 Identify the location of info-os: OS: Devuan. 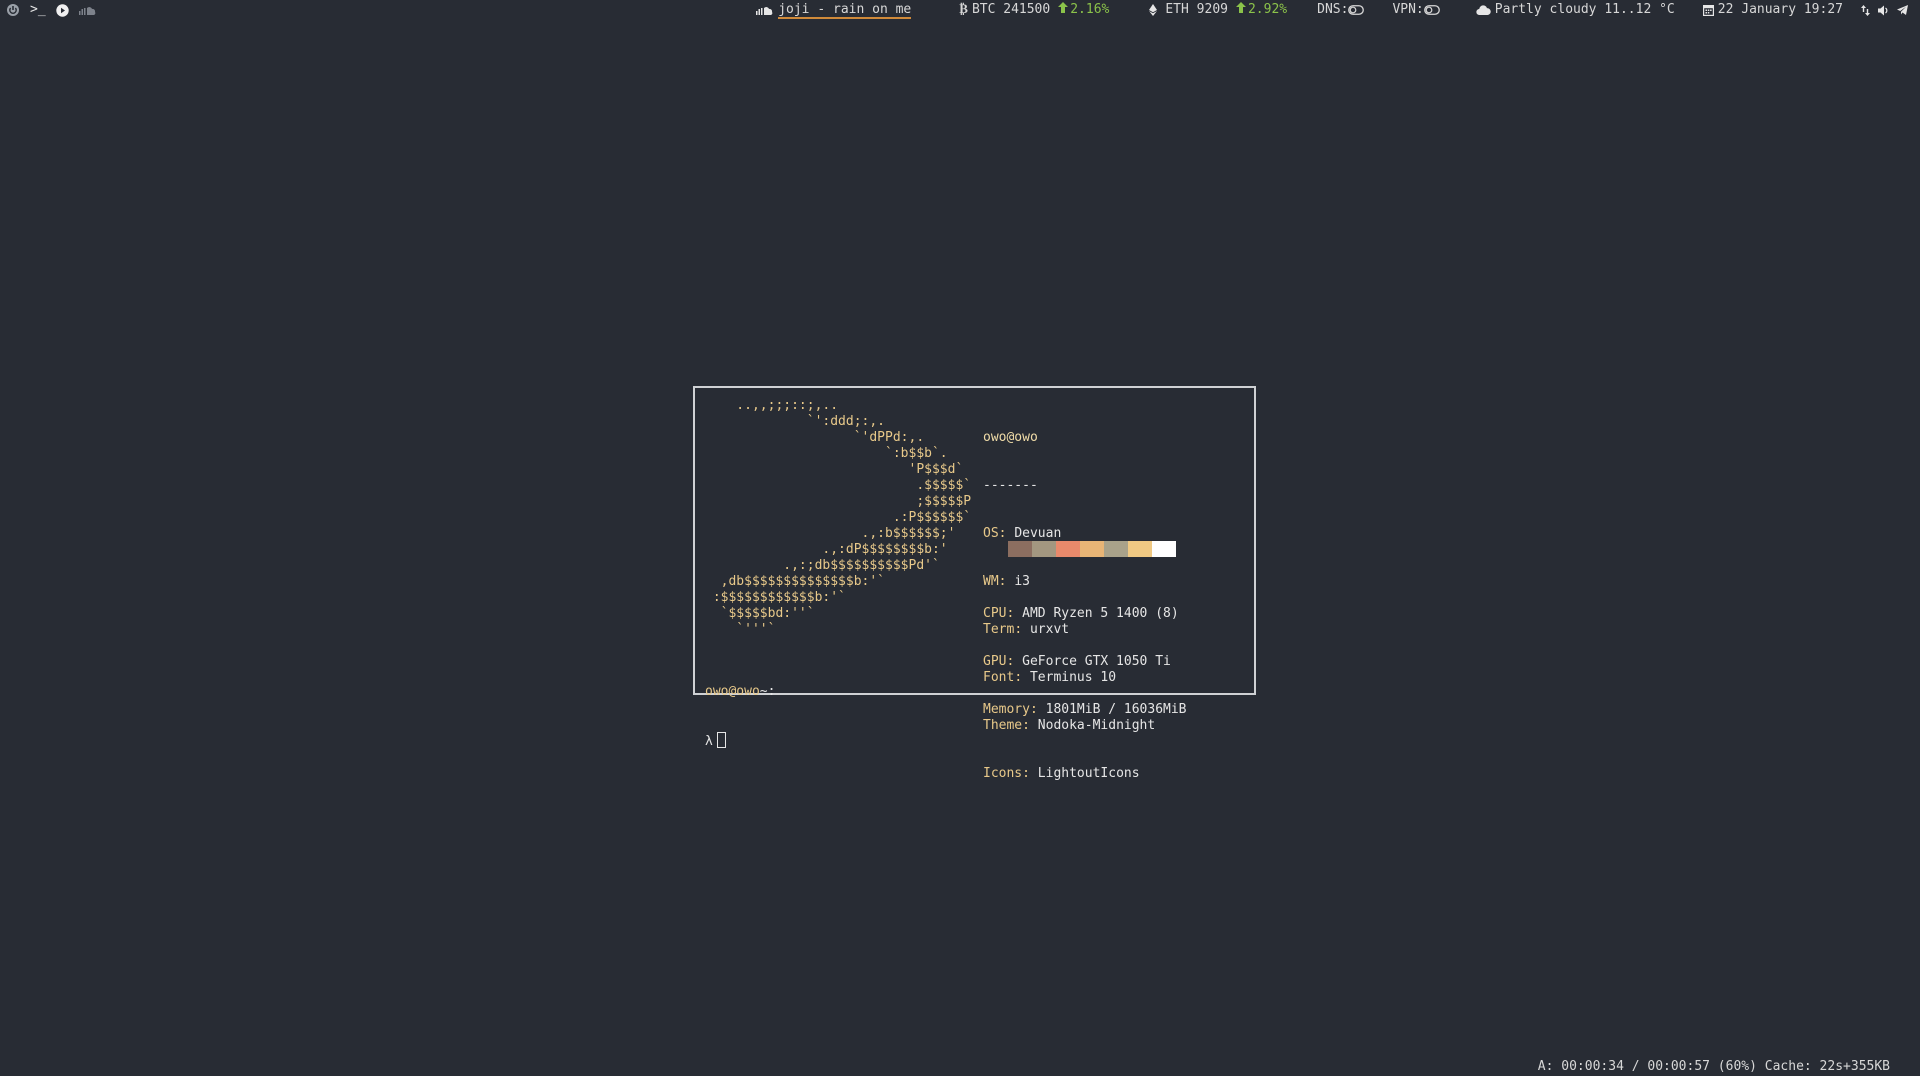
(1022, 533).